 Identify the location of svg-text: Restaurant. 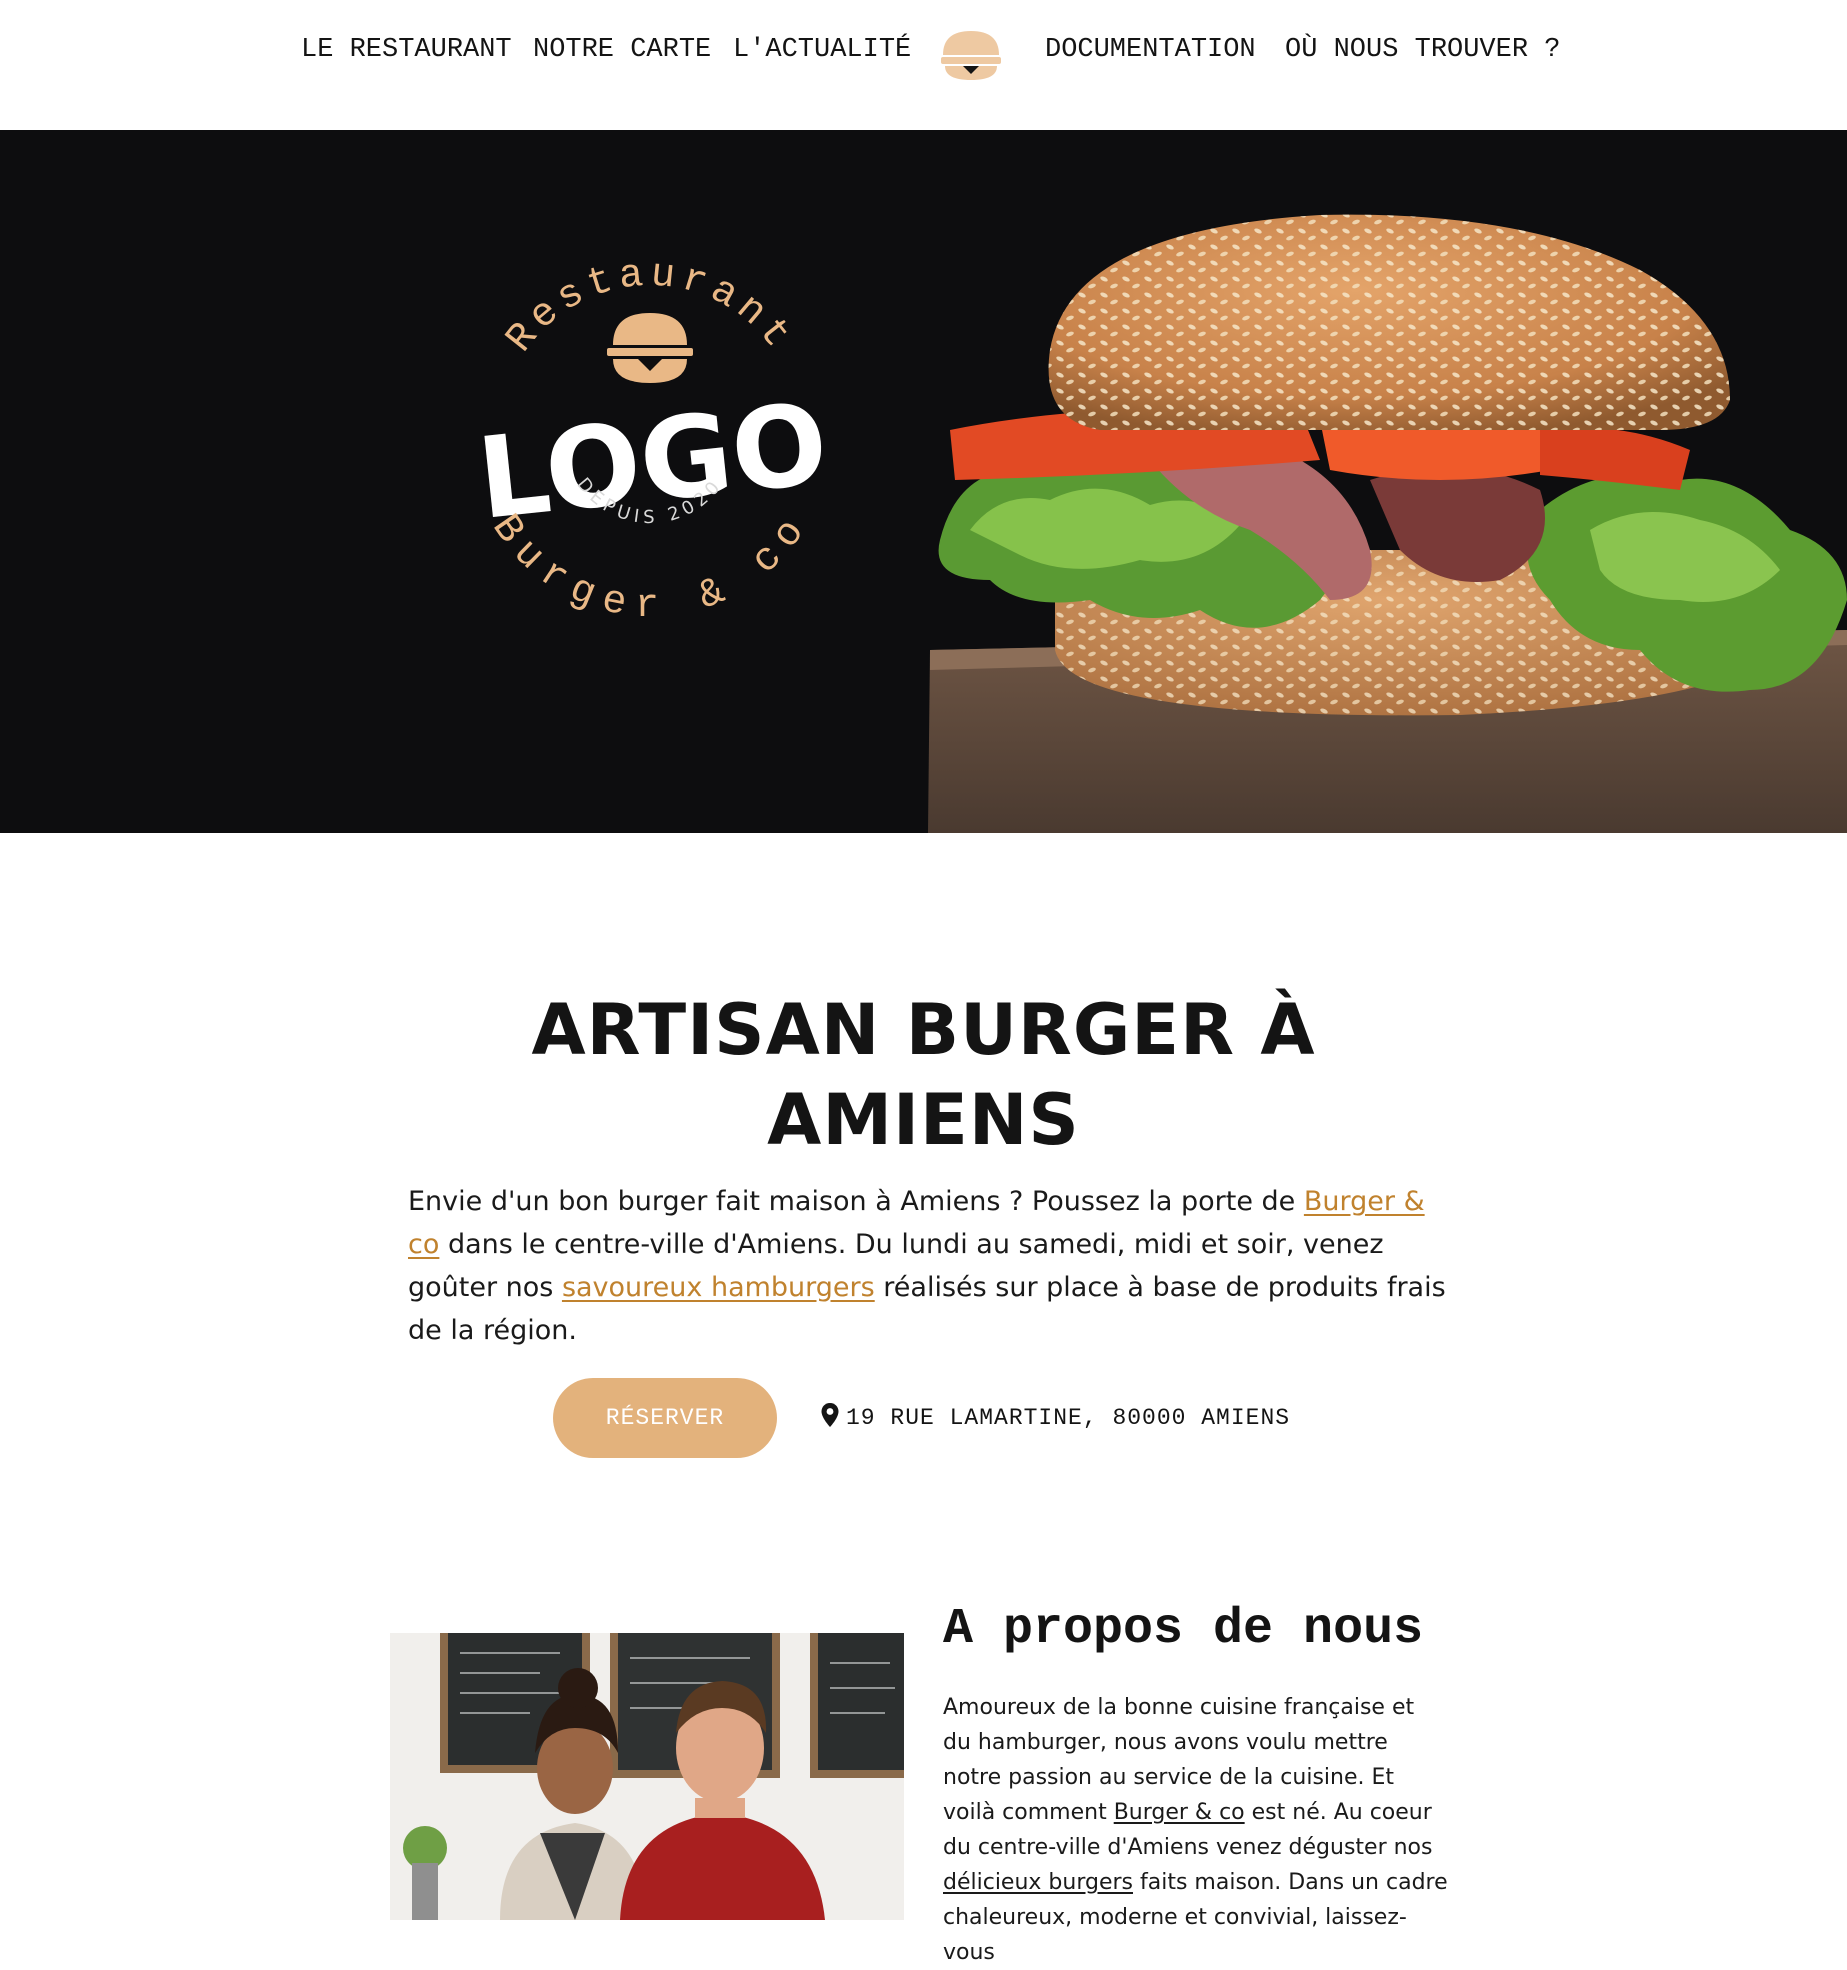
(650, 306).